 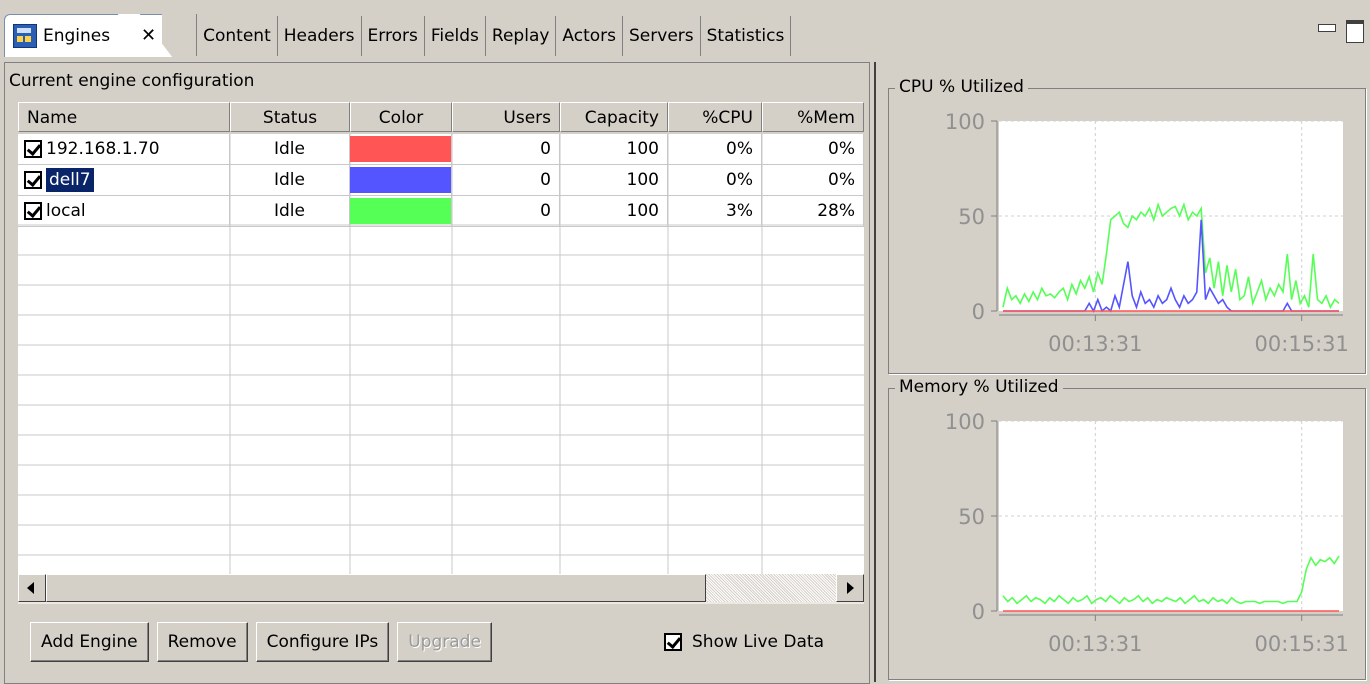 What do you see at coordinates (124, 117) in the screenshot?
I see `col-header-name: Name` at bounding box center [124, 117].